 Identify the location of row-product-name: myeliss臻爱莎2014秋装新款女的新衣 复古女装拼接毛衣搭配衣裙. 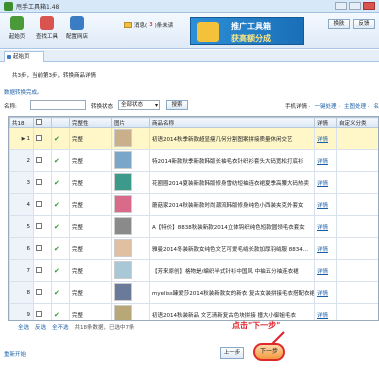
(232, 292).